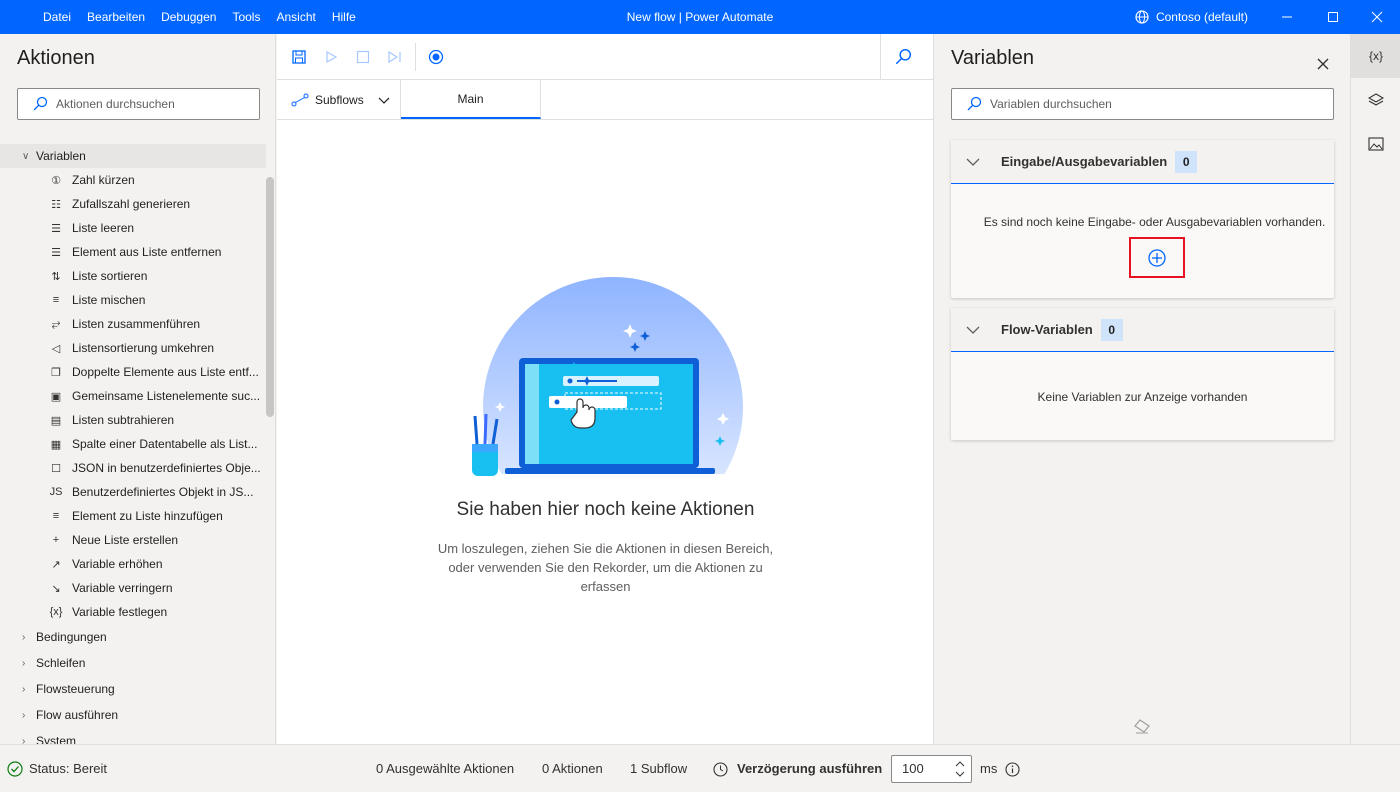  Describe the element at coordinates (270, 297) in the screenshot. I see `actions-scrollbar` at that location.